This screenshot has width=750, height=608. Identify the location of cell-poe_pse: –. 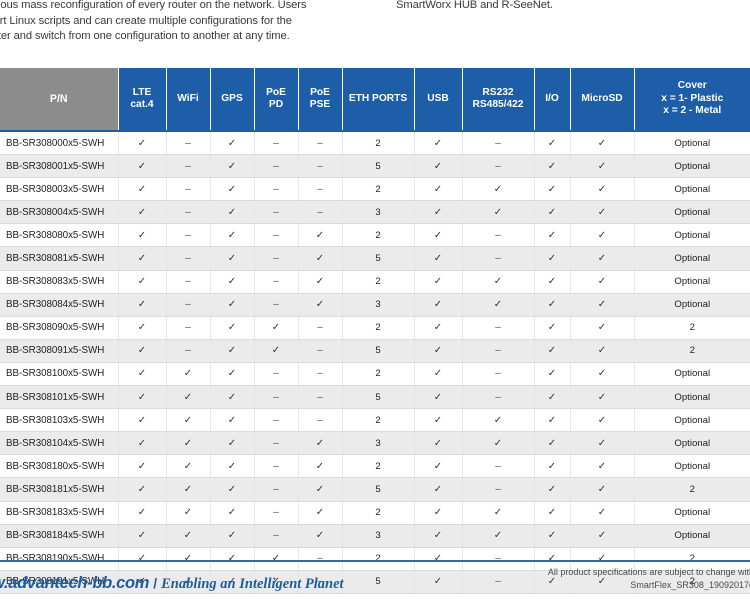
(319, 351).